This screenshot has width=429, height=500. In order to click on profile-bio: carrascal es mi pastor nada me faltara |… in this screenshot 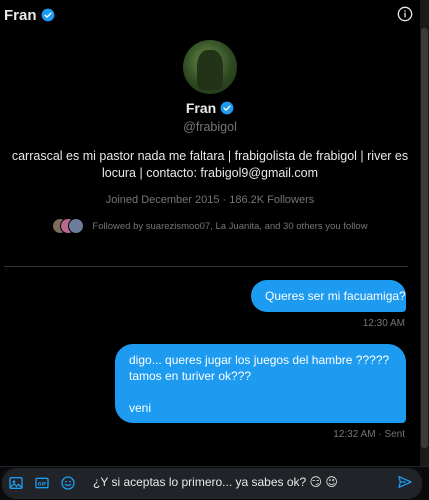, I will do `click(210, 165)`.